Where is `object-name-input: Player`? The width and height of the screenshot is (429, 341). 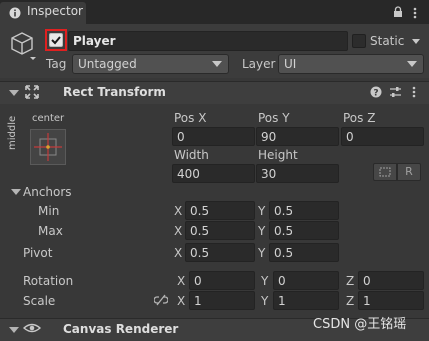
object-name-input: Player is located at coordinates (208, 41).